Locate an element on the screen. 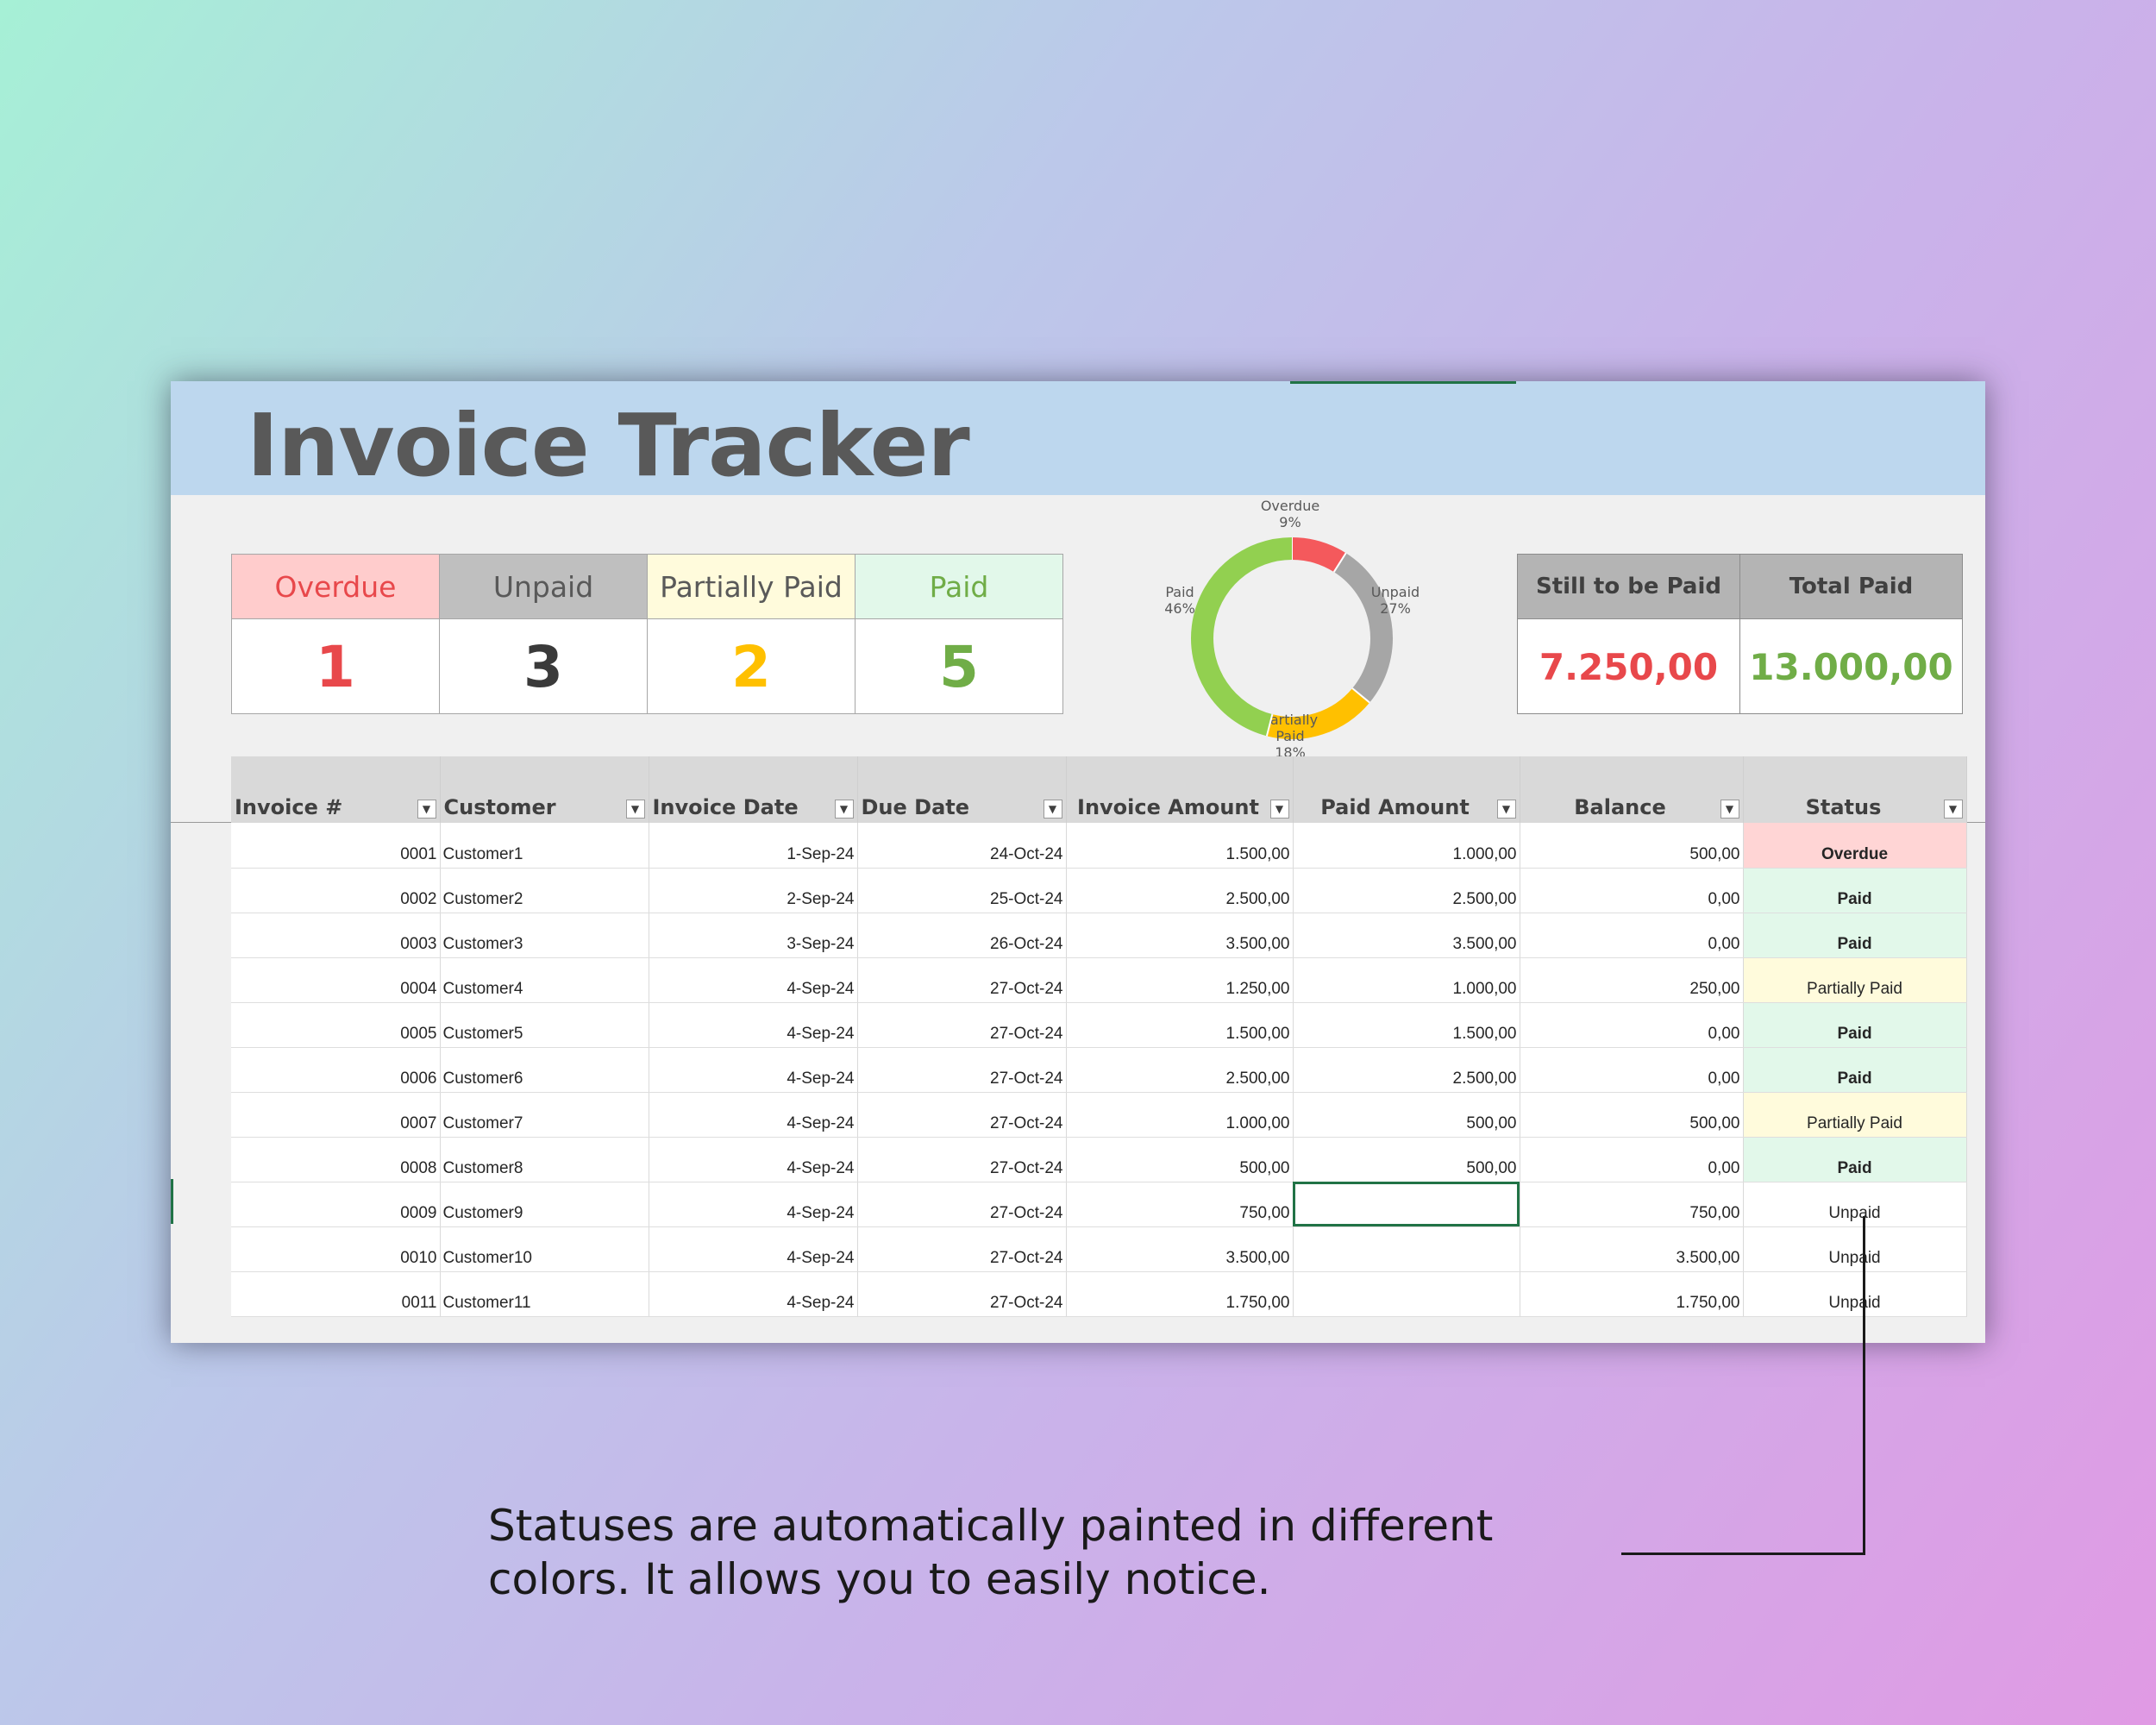 This screenshot has width=2156, height=1725. header-balance: Balance ▼ is located at coordinates (1632, 790).